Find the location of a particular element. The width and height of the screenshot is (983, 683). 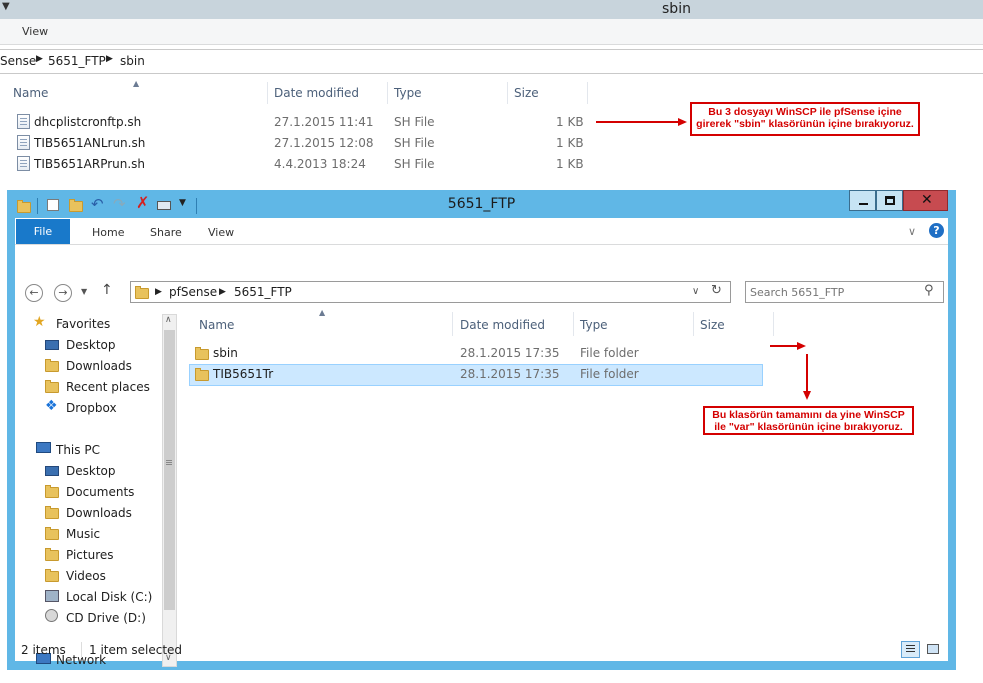

column-size: Size is located at coordinates (712, 325).